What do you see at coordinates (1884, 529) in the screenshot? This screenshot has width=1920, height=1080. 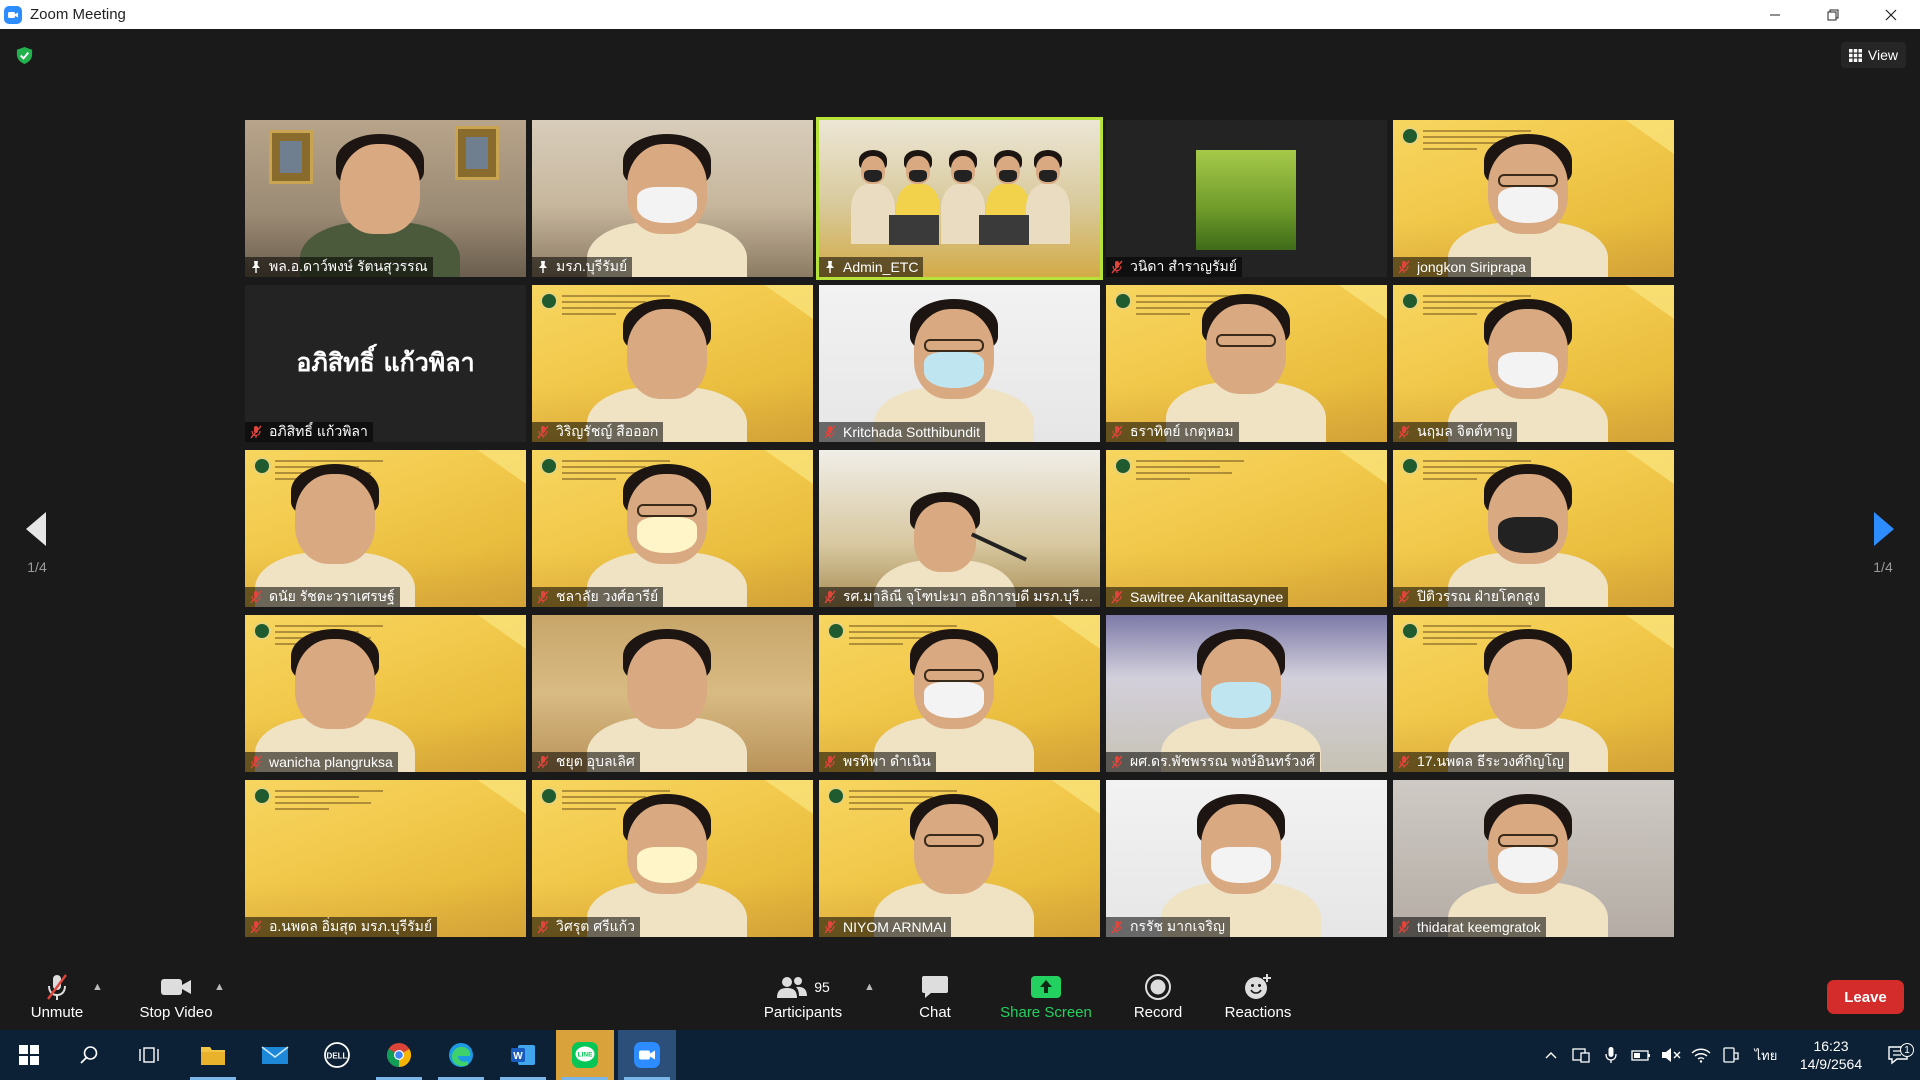 I see `next-page-arrow-icon` at bounding box center [1884, 529].